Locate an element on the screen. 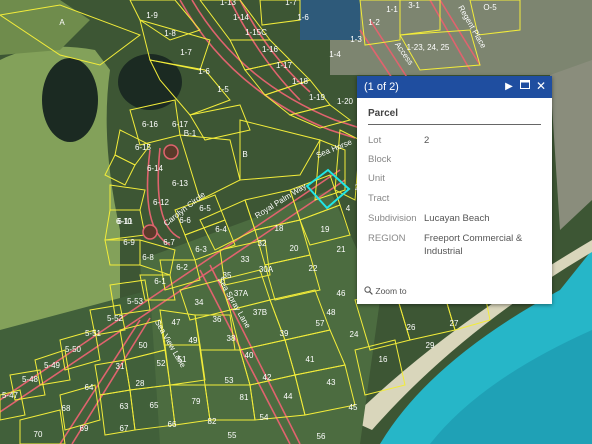  attr-value-lot: 2 is located at coordinates (427, 140).